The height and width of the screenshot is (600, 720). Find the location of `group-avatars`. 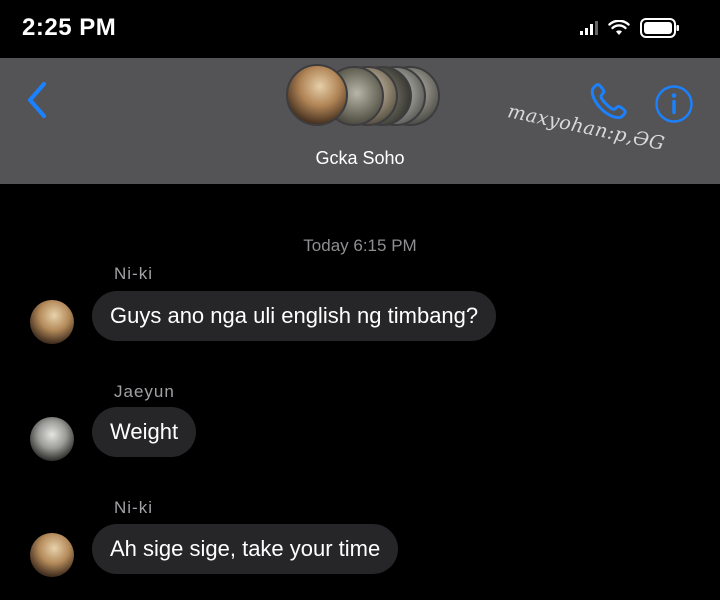

group-avatars is located at coordinates (362, 100).